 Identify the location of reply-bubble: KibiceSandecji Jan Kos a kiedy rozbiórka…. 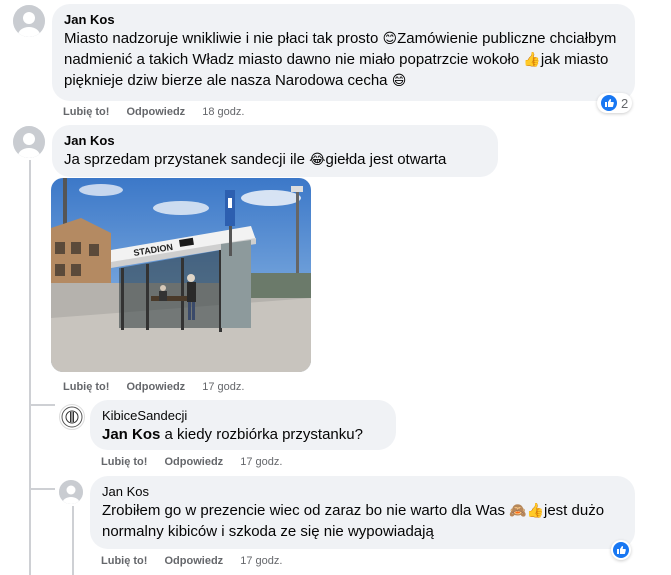
(243, 425).